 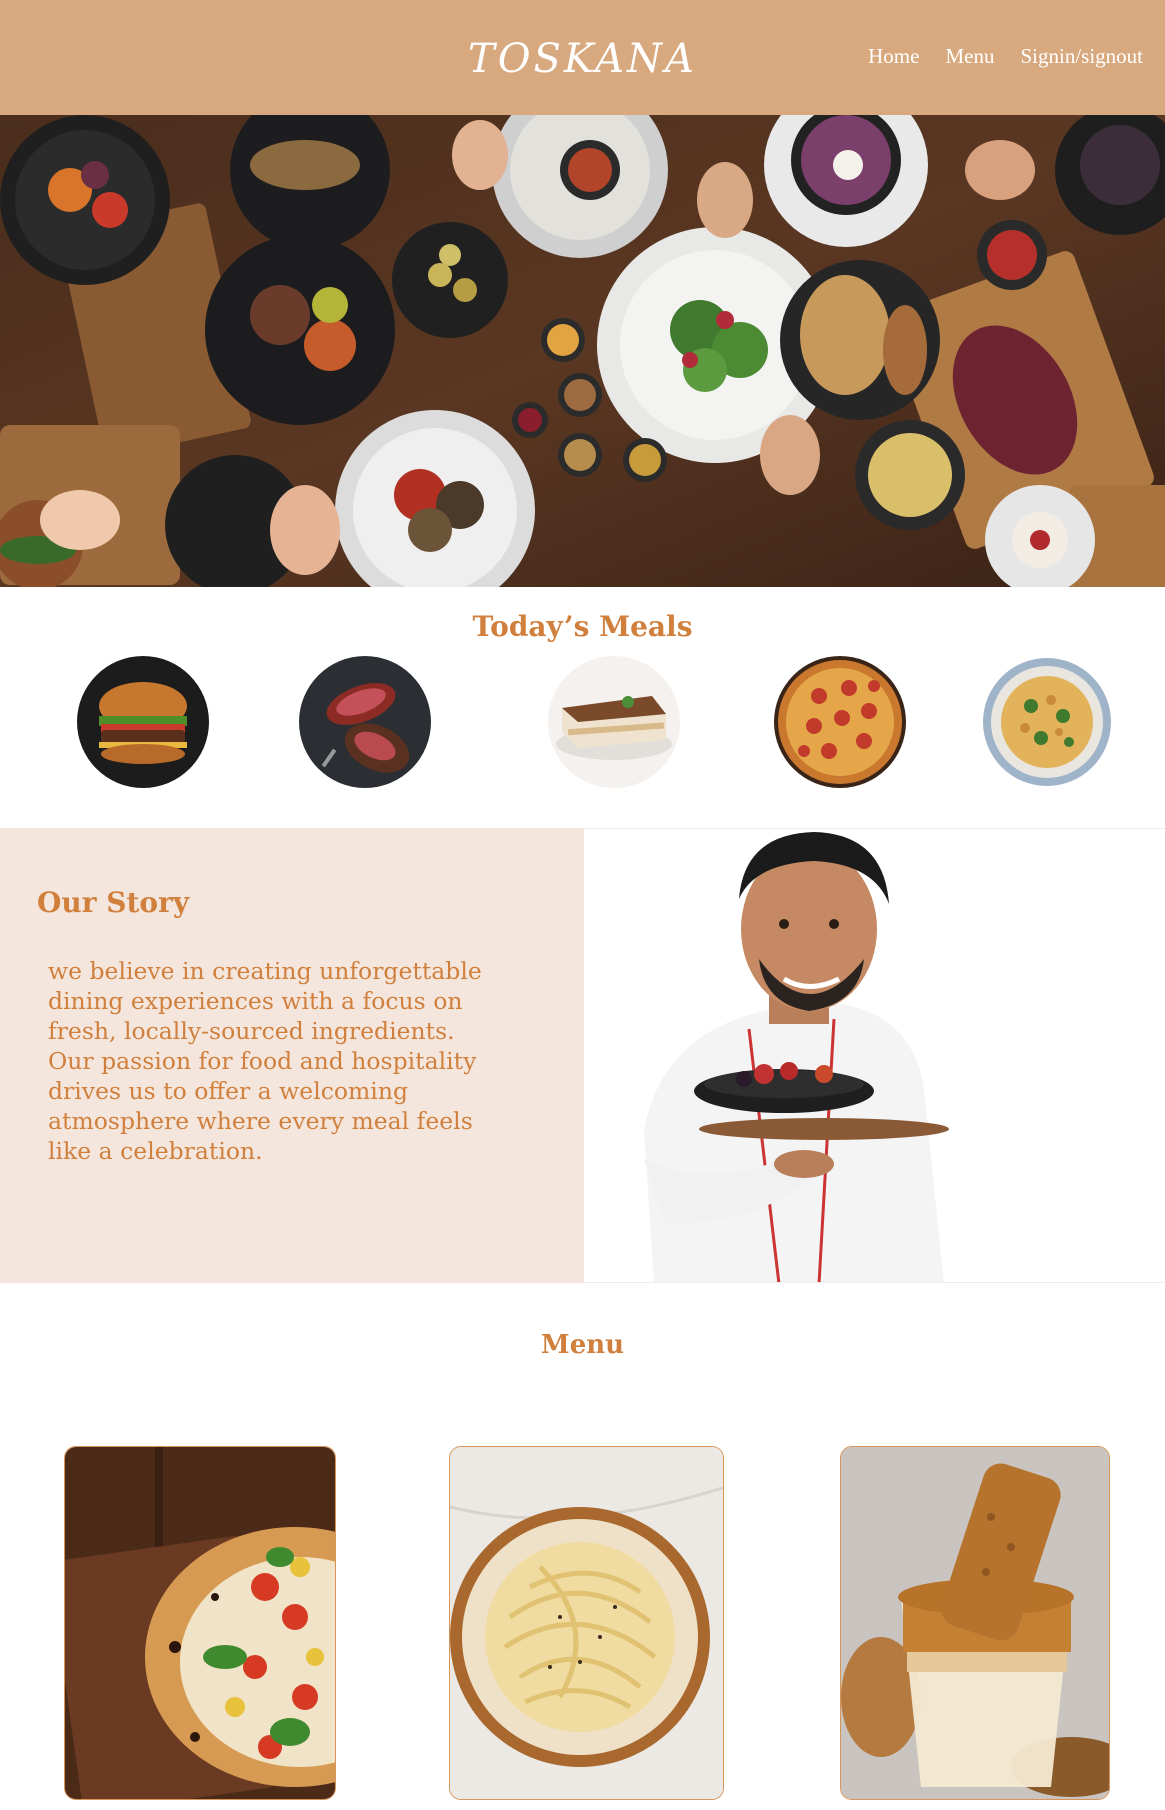 What do you see at coordinates (582, 57) in the screenshot?
I see `site-header: TOSKANA Home Menu Signin/signout` at bounding box center [582, 57].